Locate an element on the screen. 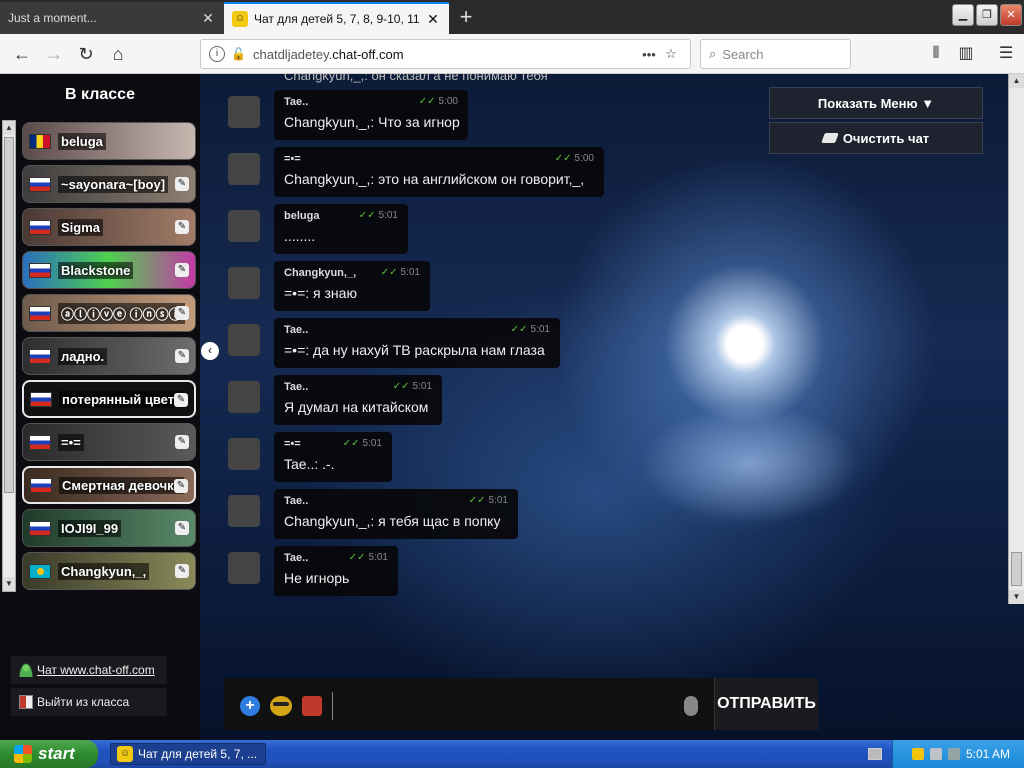  info-icon: i is located at coordinates (217, 54).